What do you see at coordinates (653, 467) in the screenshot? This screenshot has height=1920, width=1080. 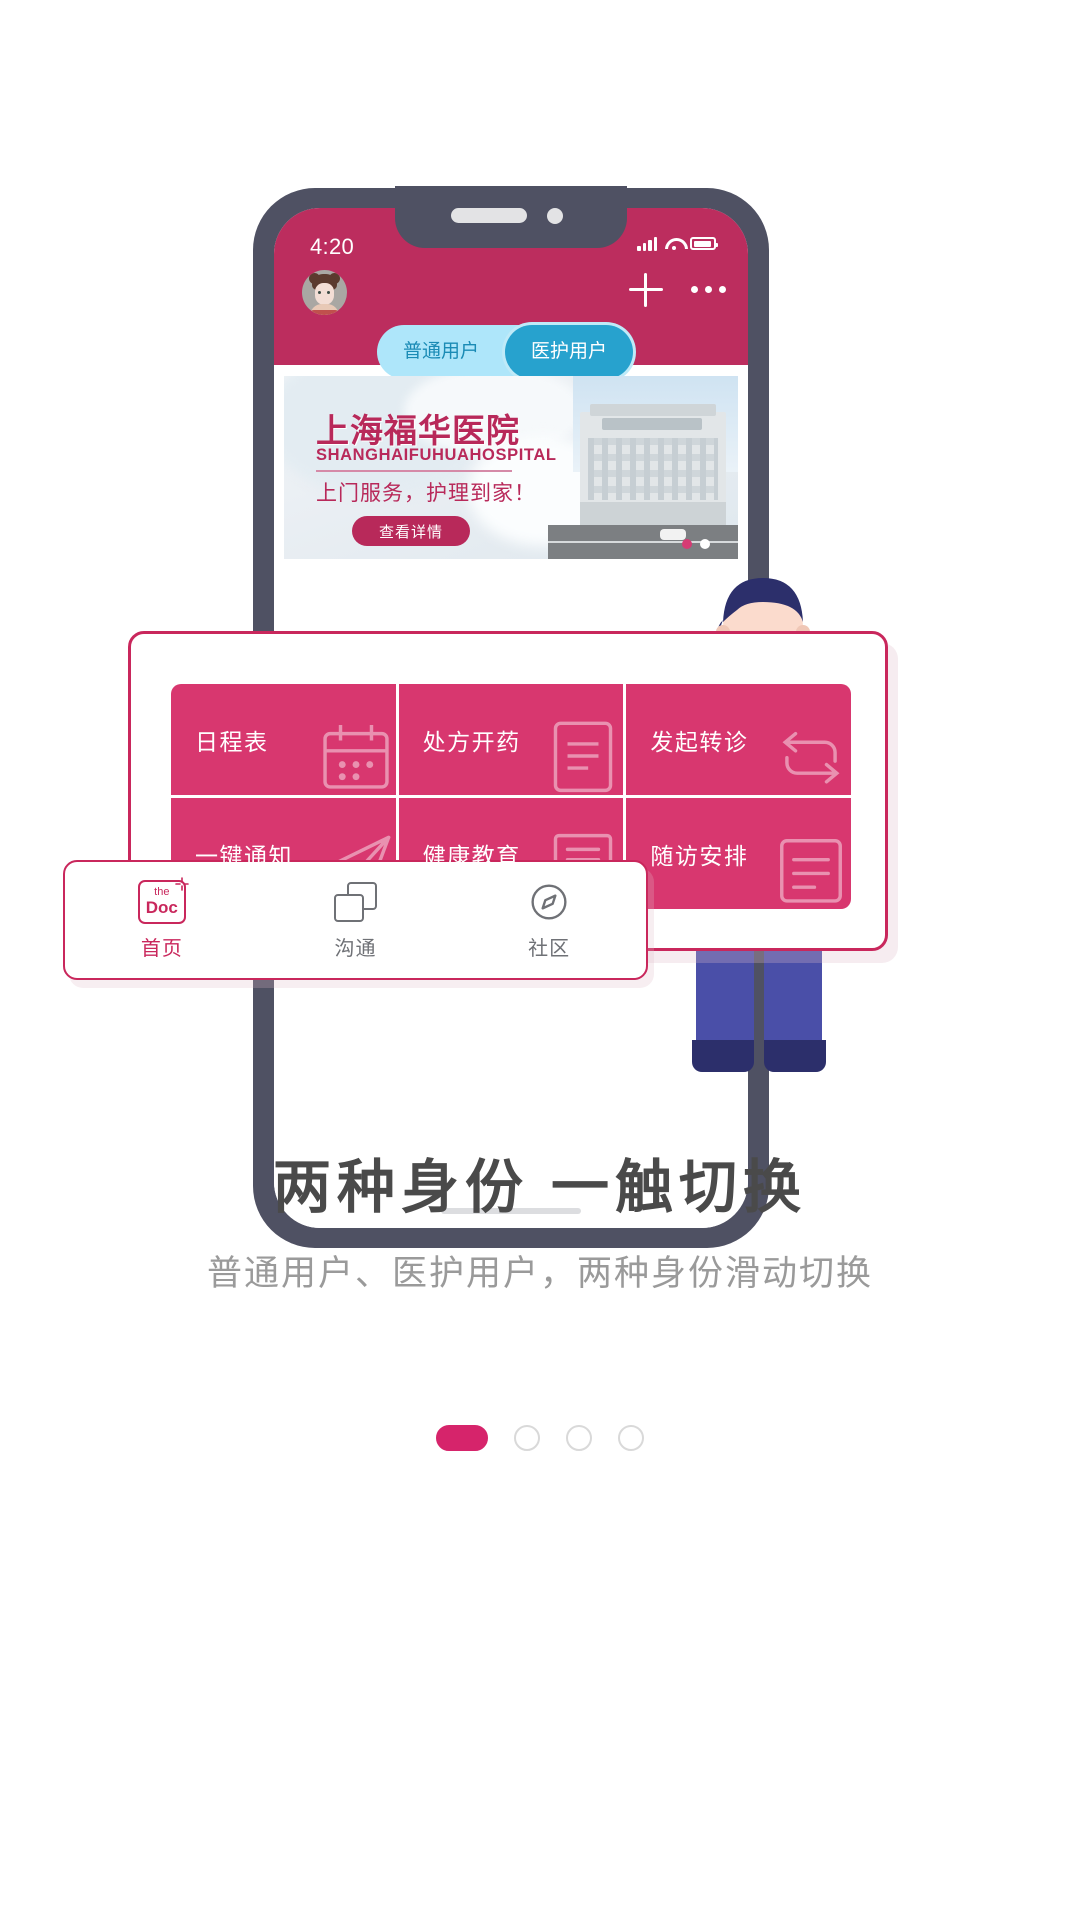 I see `hospital-building-illustration` at bounding box center [653, 467].